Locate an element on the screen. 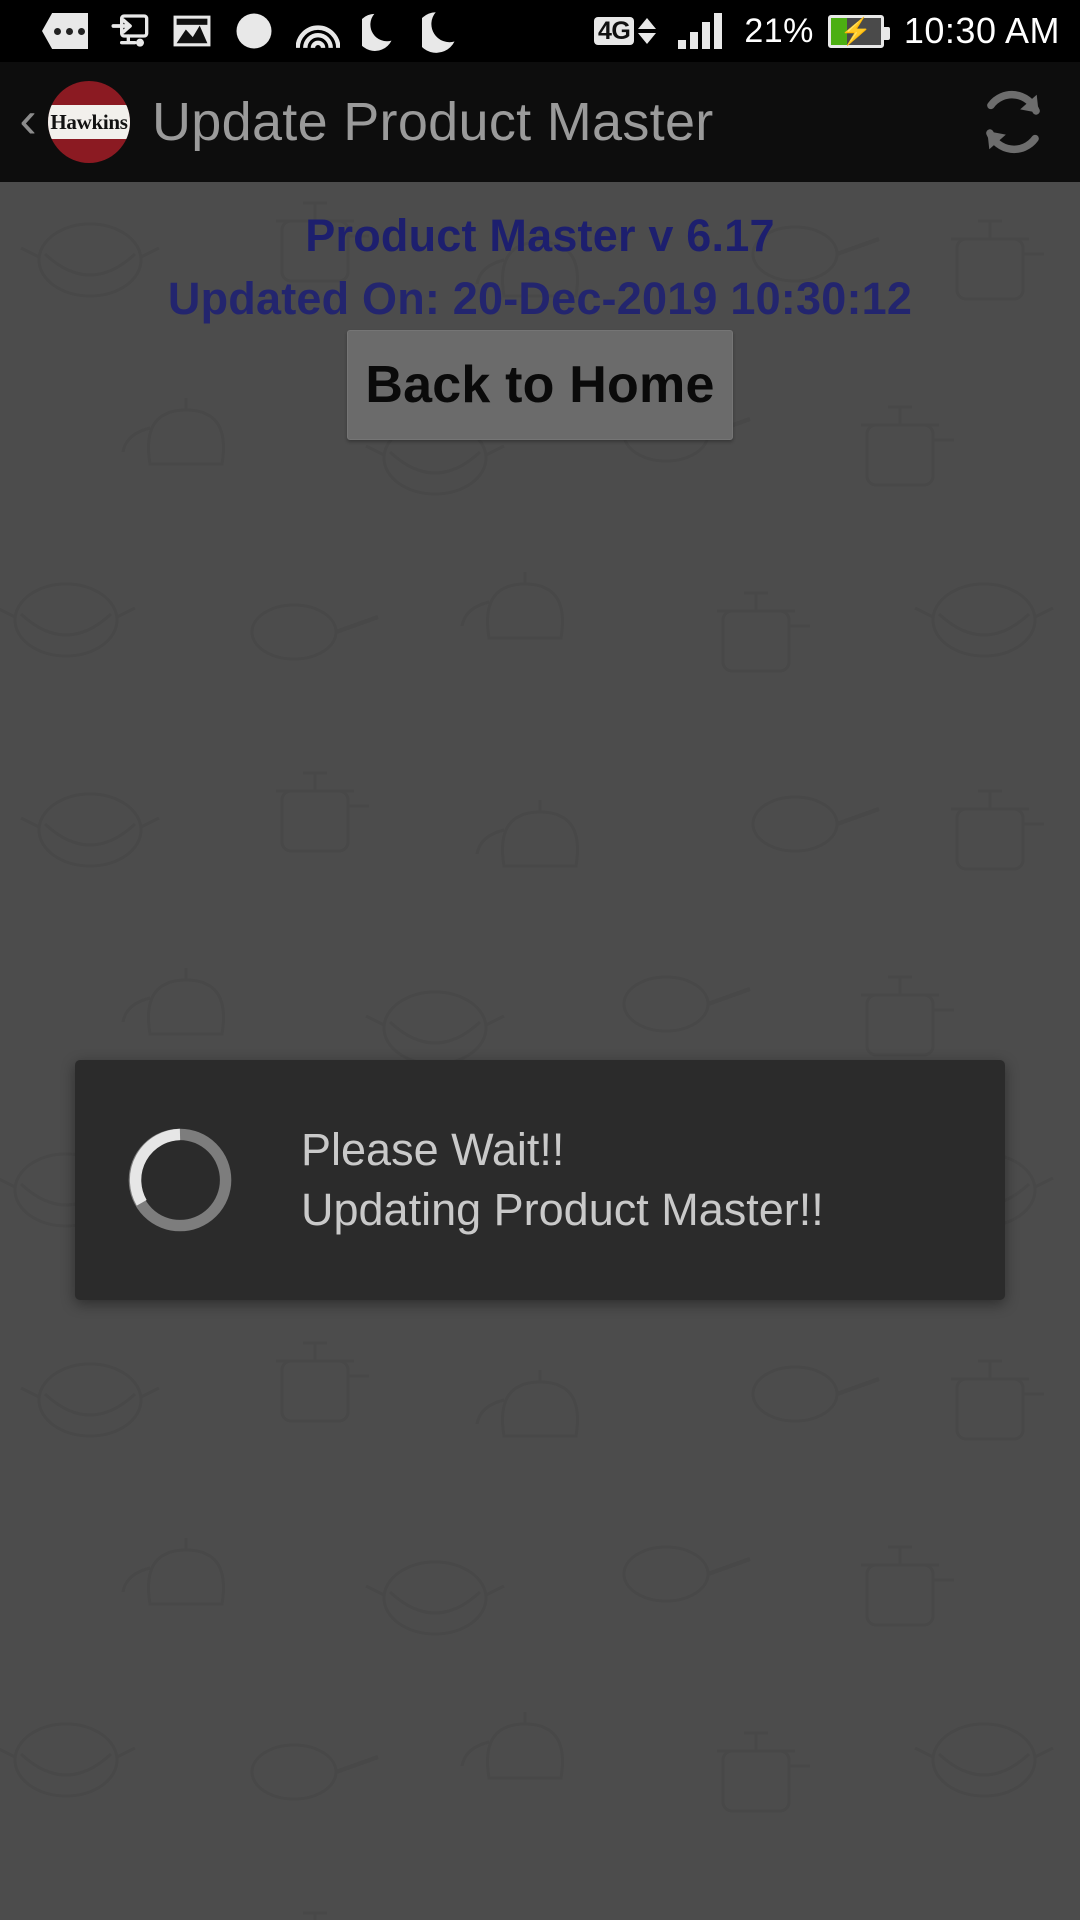 The width and height of the screenshot is (1080, 1920). refresh-icon is located at coordinates (1013, 122).